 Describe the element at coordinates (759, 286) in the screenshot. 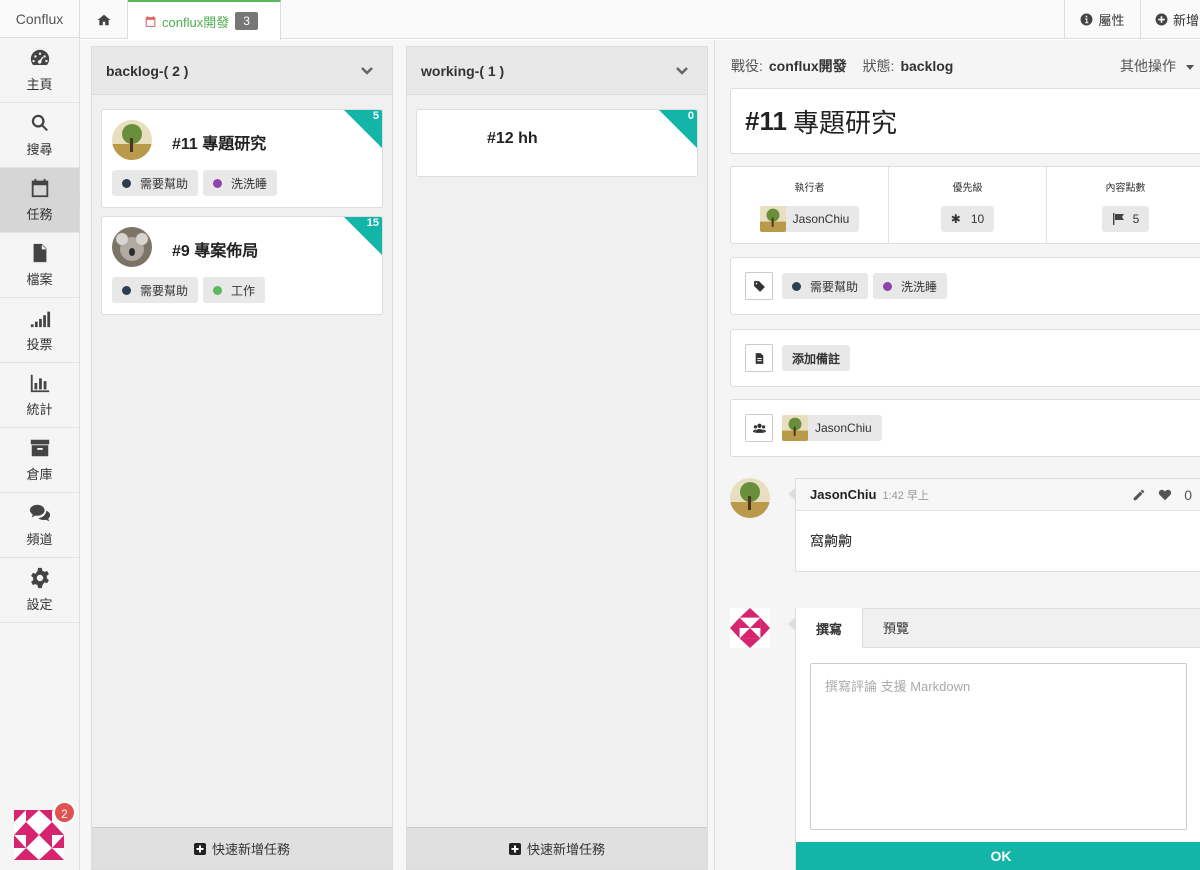

I see `tag-icon` at that location.